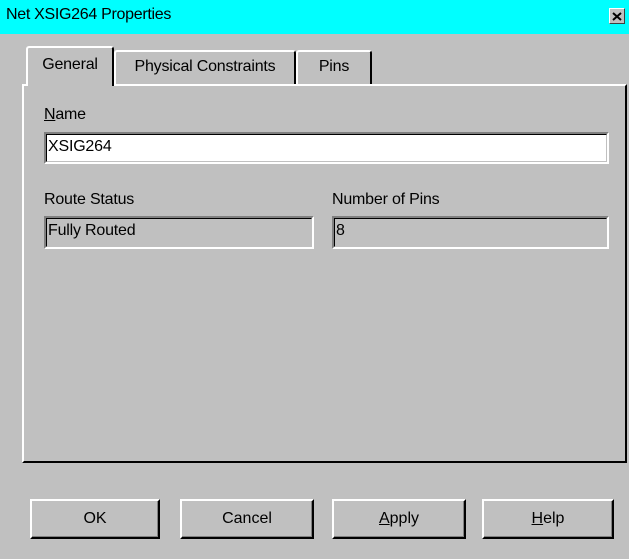  Describe the element at coordinates (537, 518) in the screenshot. I see `help-mnemonic: H` at that location.